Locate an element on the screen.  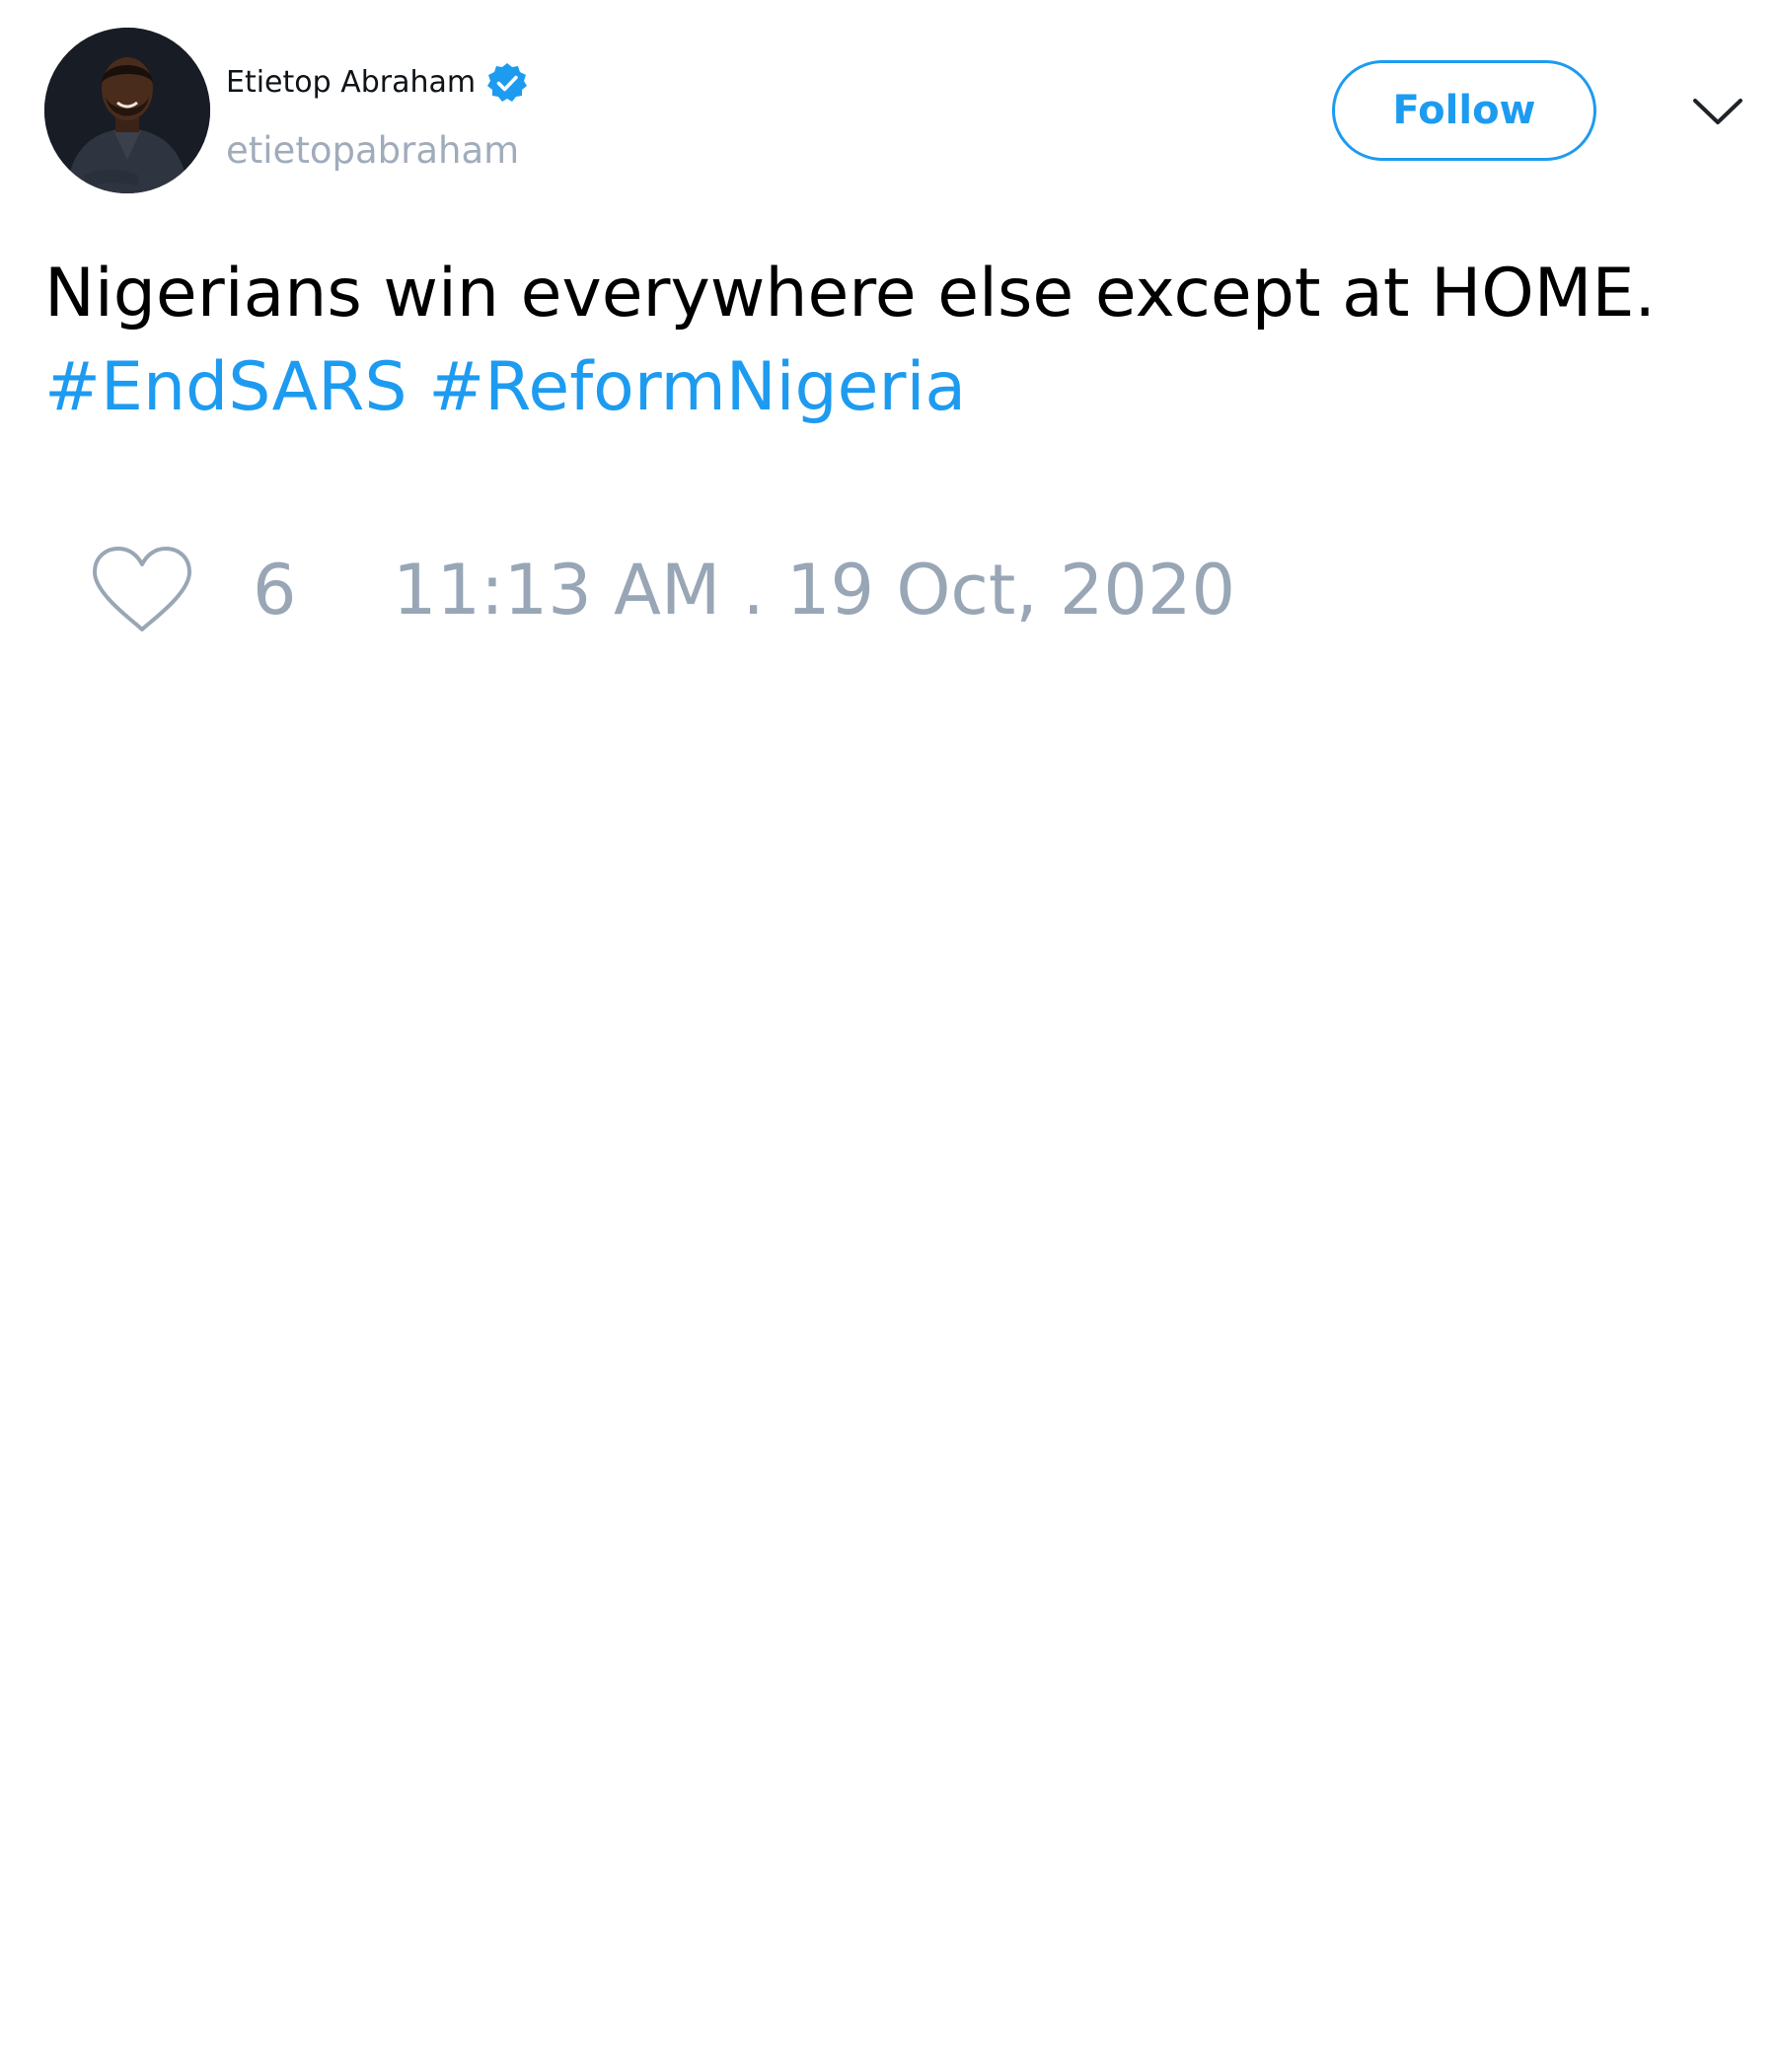
author-handle: etietopabraham is located at coordinates (373, 151).